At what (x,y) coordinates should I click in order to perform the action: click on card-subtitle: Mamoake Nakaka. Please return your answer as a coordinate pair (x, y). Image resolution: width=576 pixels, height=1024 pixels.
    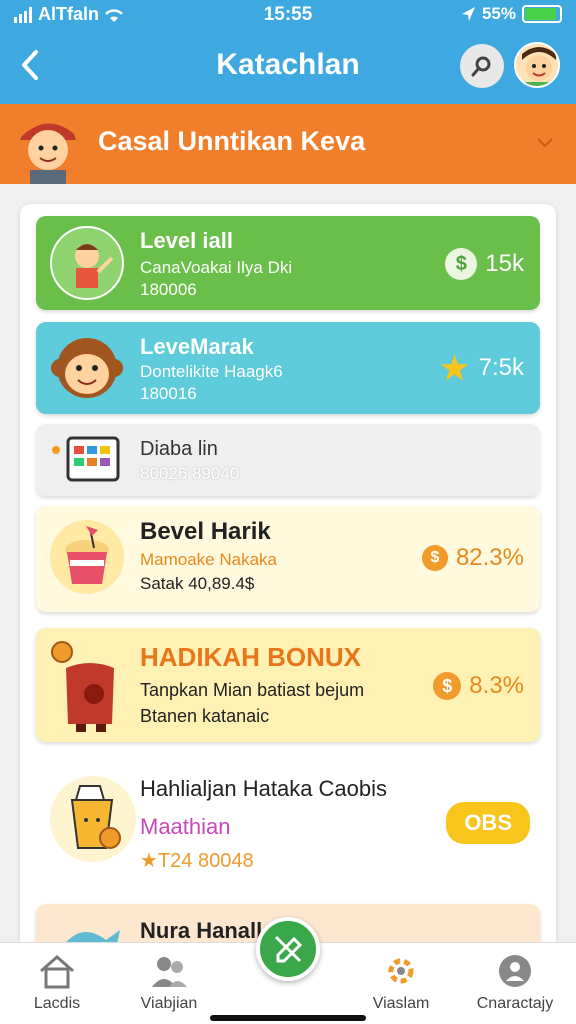
    Looking at the image, I should click on (209, 559).